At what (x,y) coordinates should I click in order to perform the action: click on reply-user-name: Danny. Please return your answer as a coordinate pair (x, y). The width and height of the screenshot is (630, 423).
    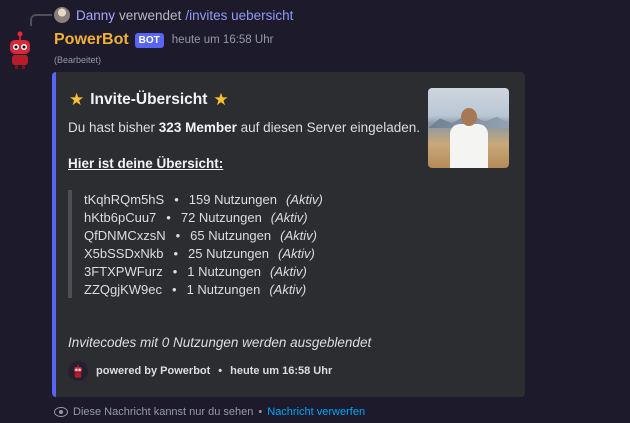
    Looking at the image, I should click on (95, 15).